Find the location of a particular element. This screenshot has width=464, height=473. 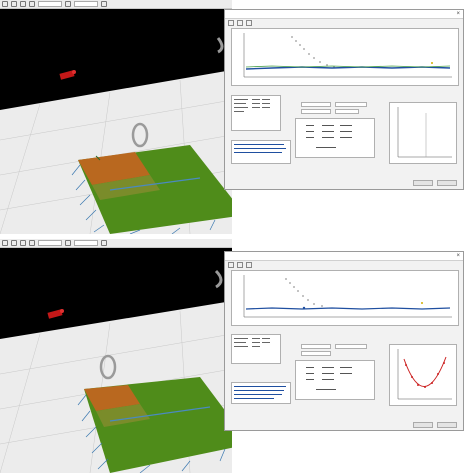

param-field is located at coordinates (316, 111).